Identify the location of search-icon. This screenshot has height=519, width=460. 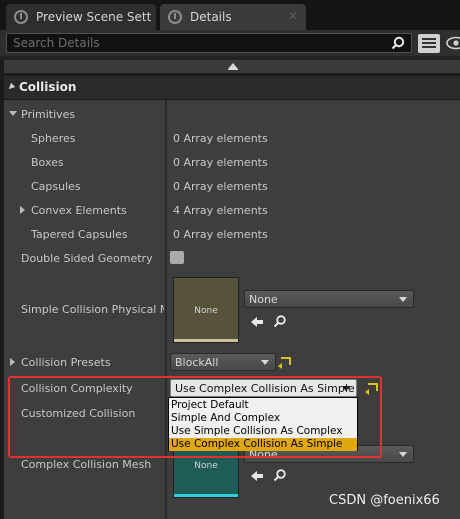
(398, 43).